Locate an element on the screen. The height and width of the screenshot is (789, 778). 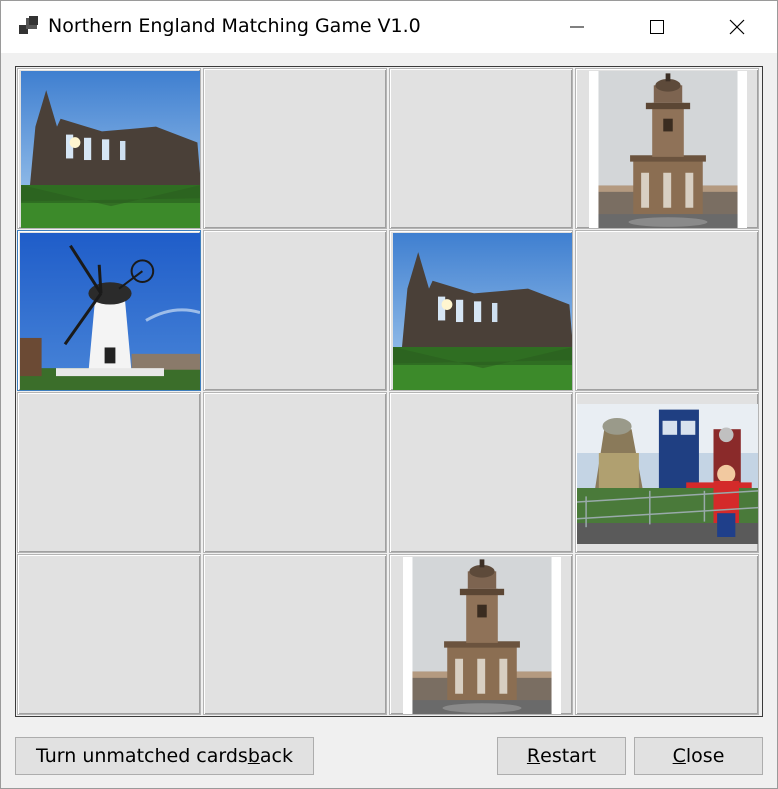
app-icon is located at coordinates (28, 25).